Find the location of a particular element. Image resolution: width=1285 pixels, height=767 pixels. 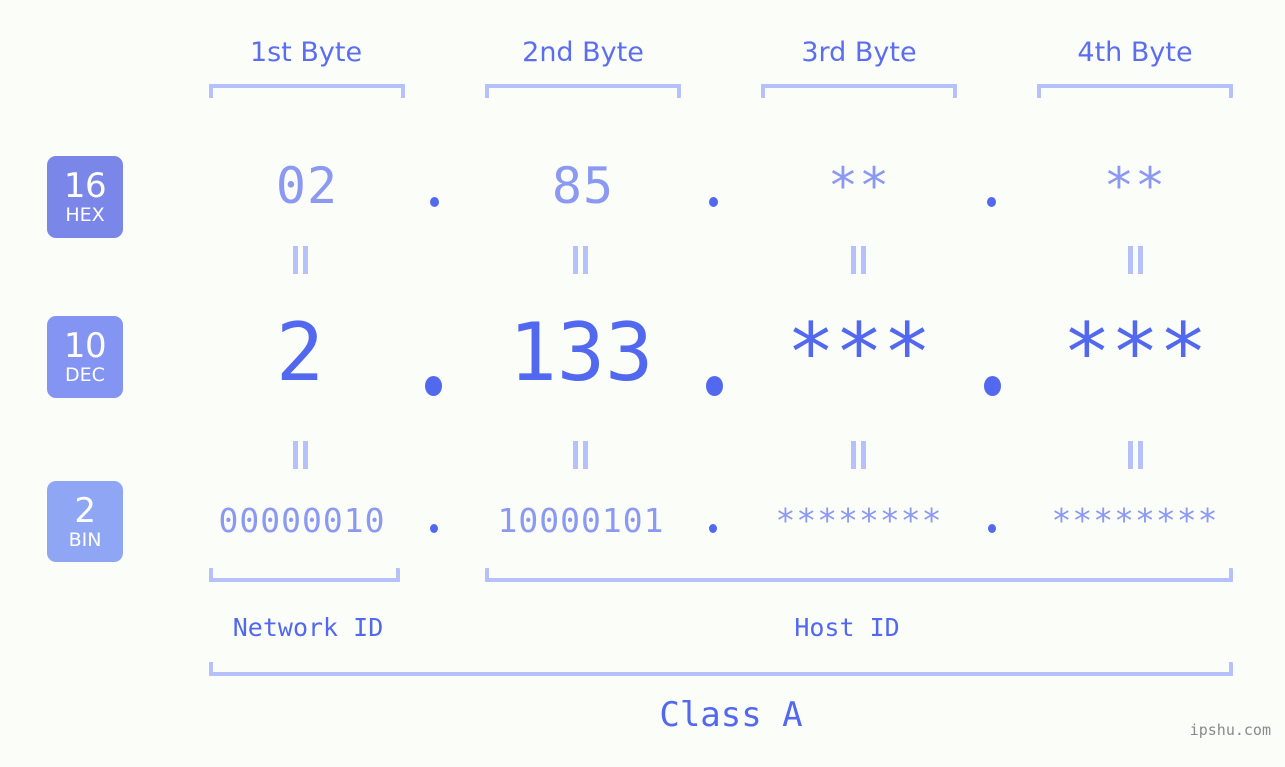

class-label: Class A is located at coordinates (731, 715).